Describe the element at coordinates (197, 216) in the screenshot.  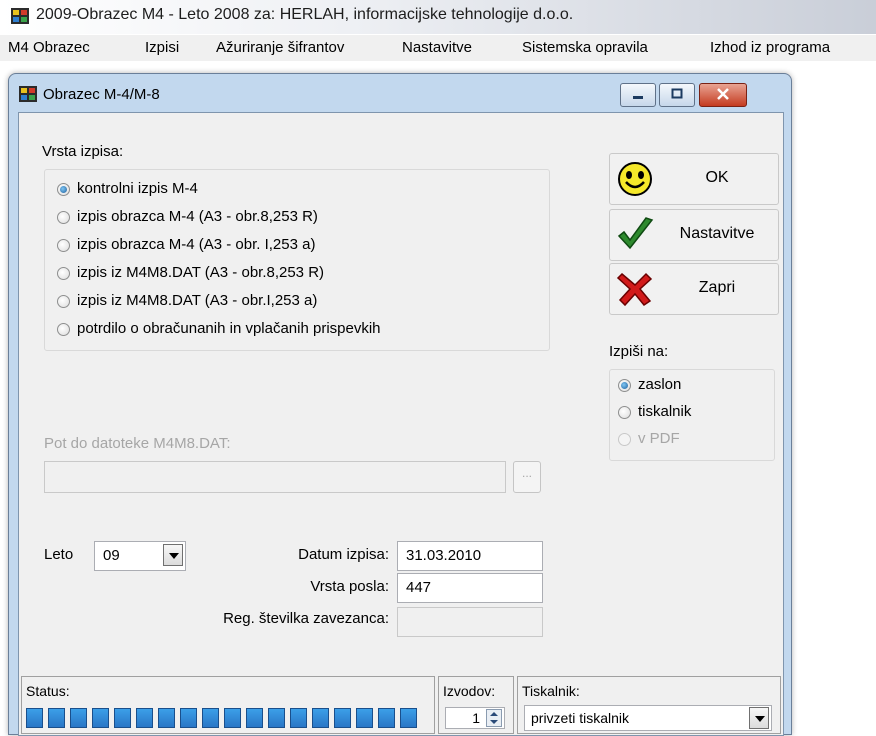
I see `radio-label: izpis obrazca M-4 (A3 - obr.8,253 R)` at that location.